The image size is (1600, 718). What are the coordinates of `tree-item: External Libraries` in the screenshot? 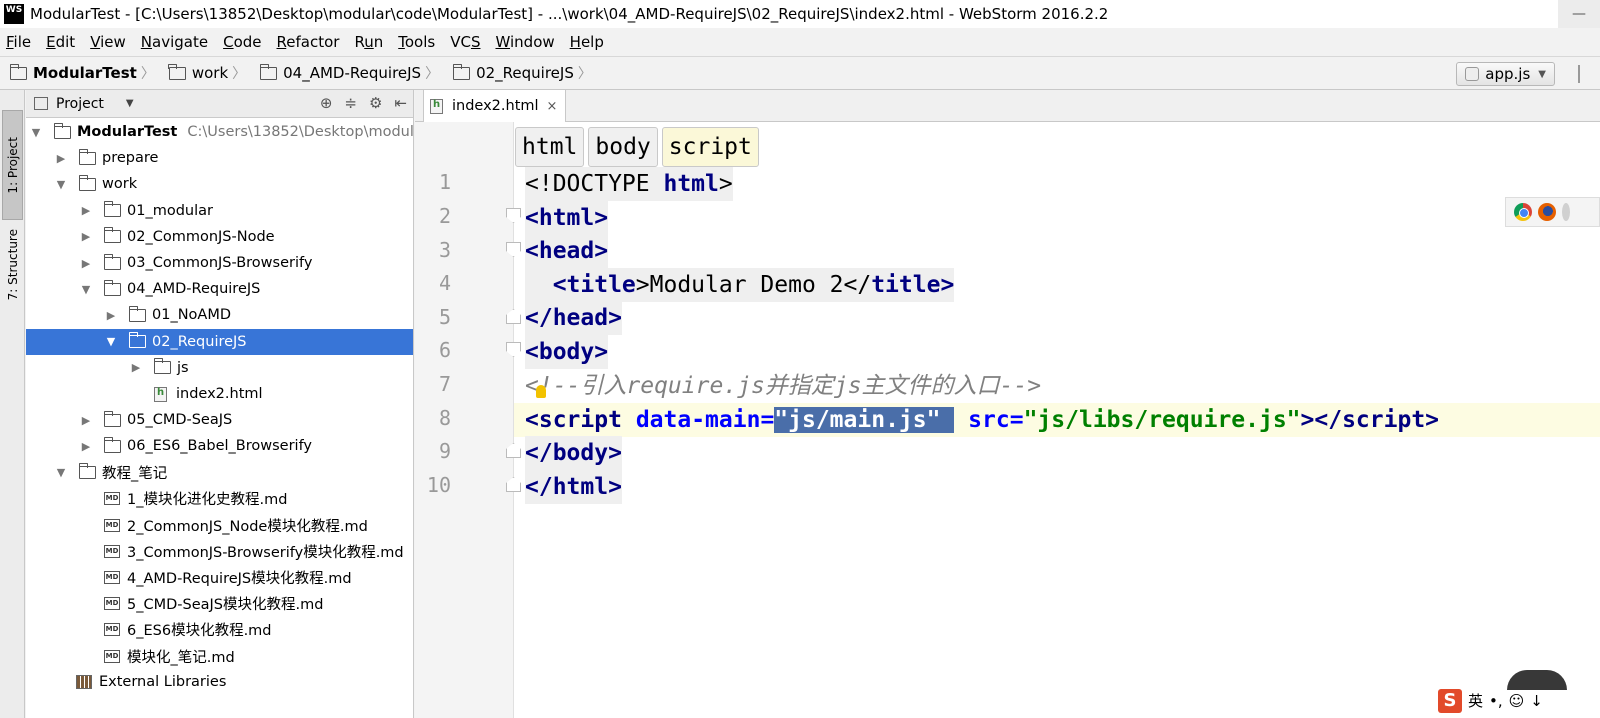 It's located at (219, 682).